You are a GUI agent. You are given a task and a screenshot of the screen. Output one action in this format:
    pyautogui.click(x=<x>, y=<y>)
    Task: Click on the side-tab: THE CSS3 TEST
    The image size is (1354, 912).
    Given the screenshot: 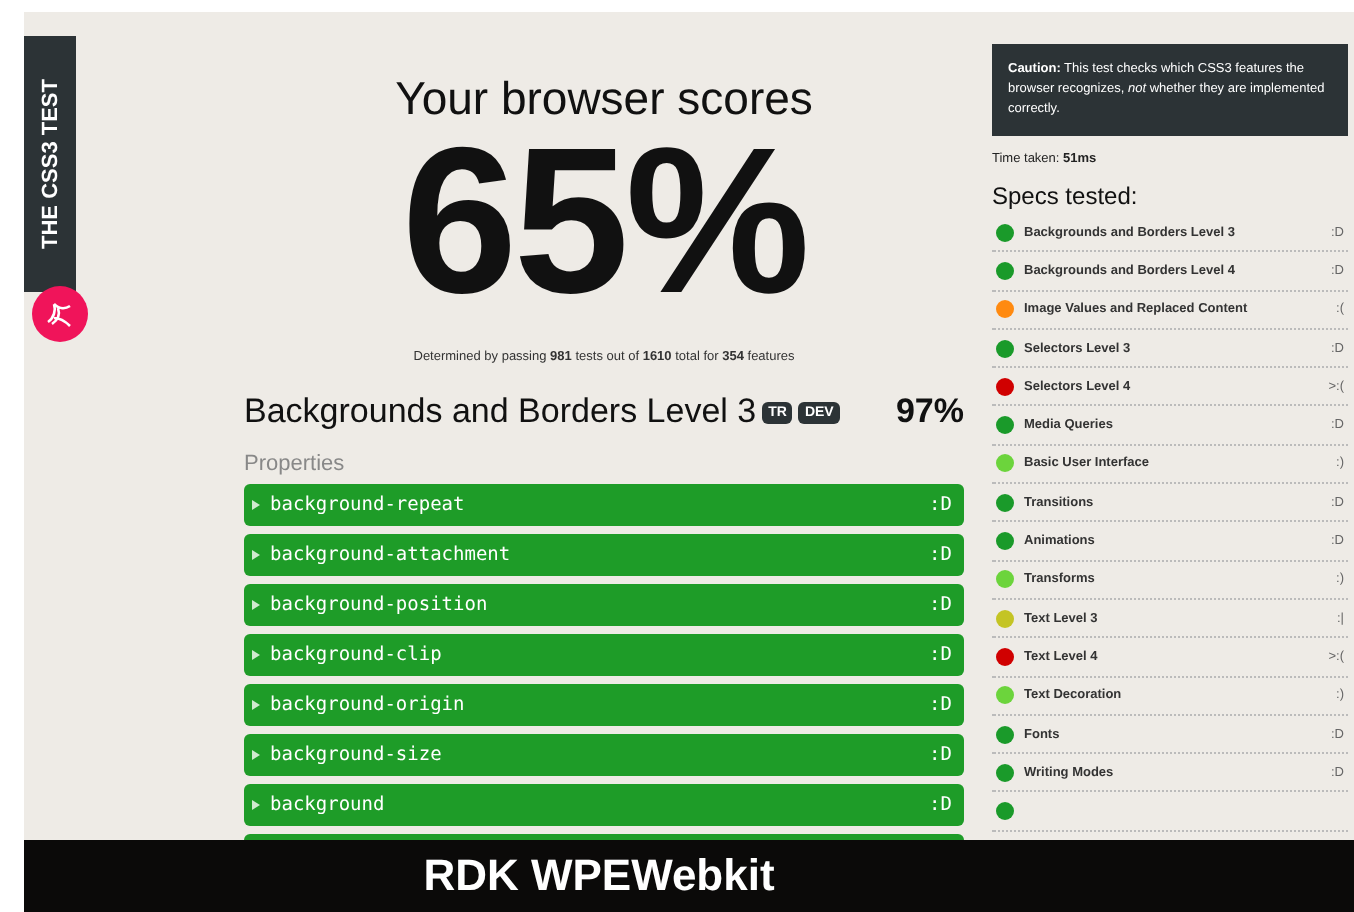 What is the action you would take?
    pyautogui.click(x=50, y=164)
    